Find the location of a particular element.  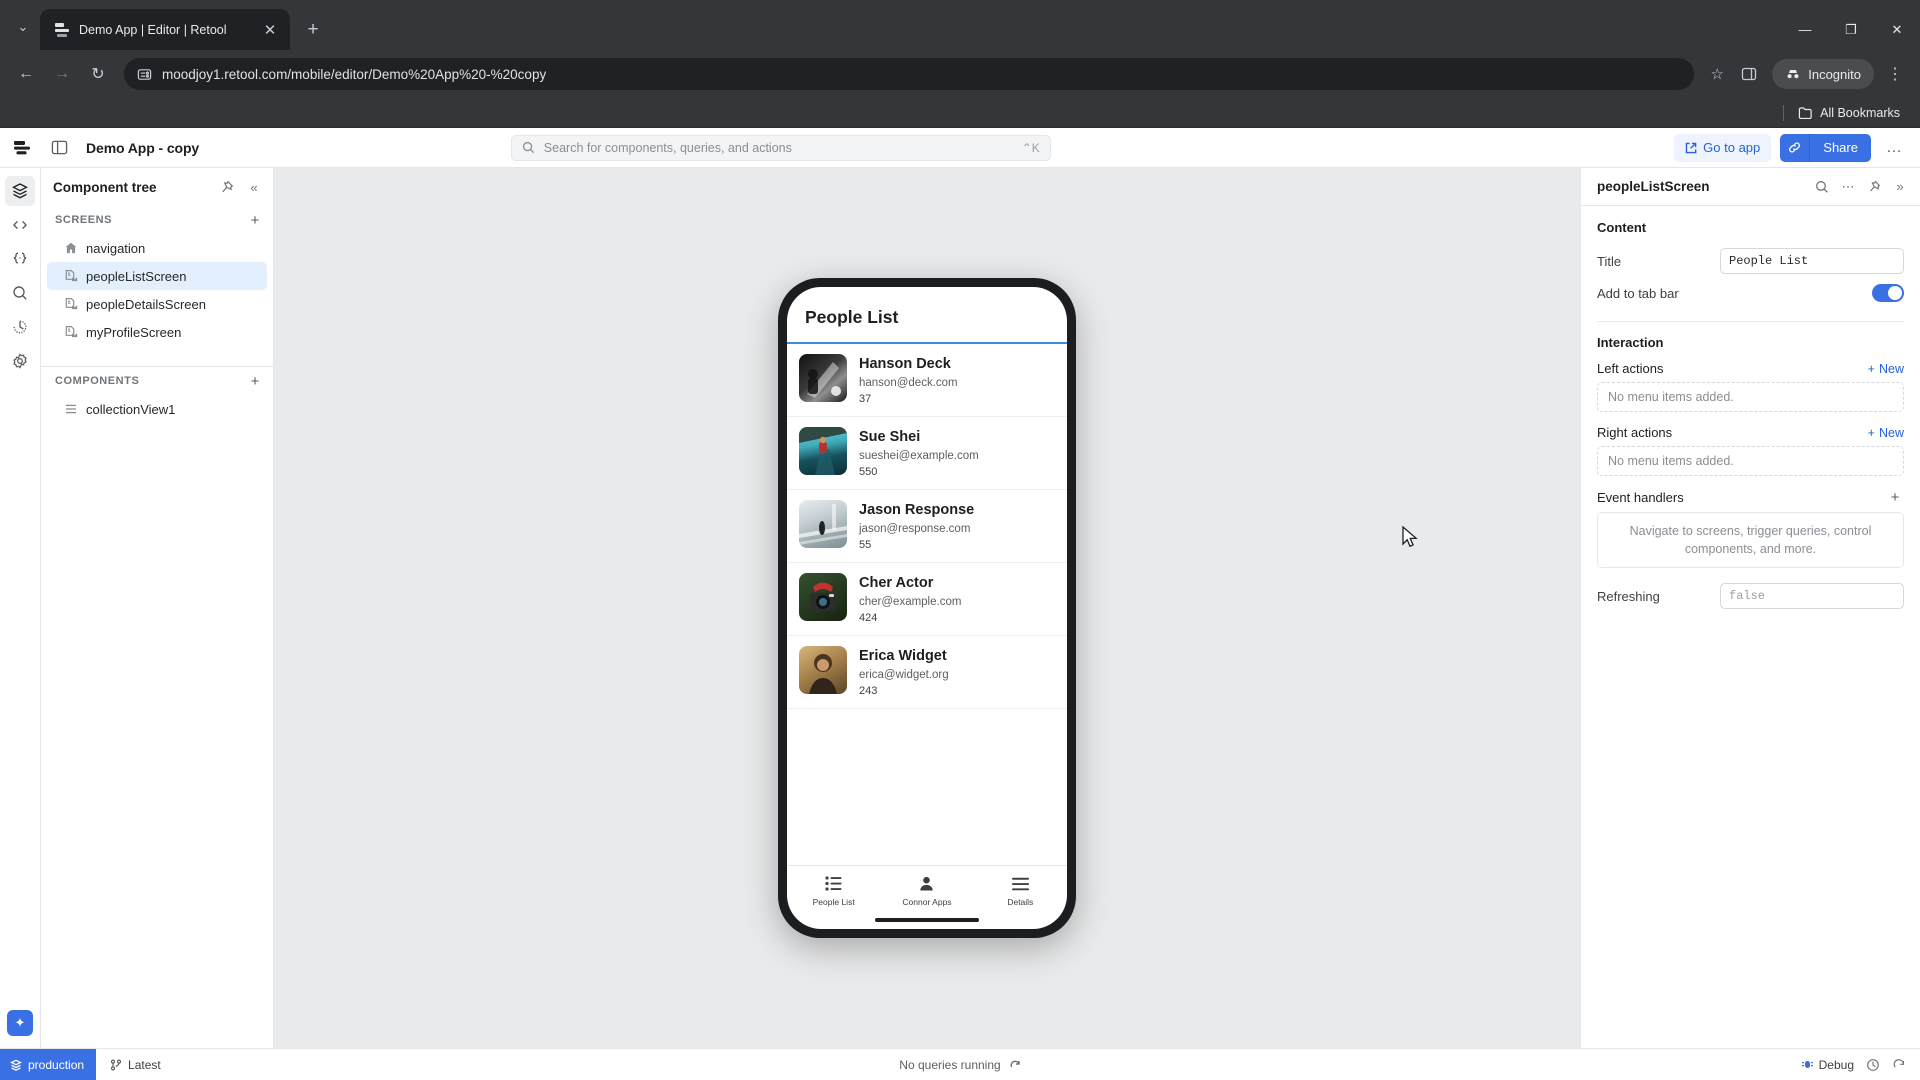

list-item: Cher Actor cher@example.com 424 is located at coordinates (927, 600).